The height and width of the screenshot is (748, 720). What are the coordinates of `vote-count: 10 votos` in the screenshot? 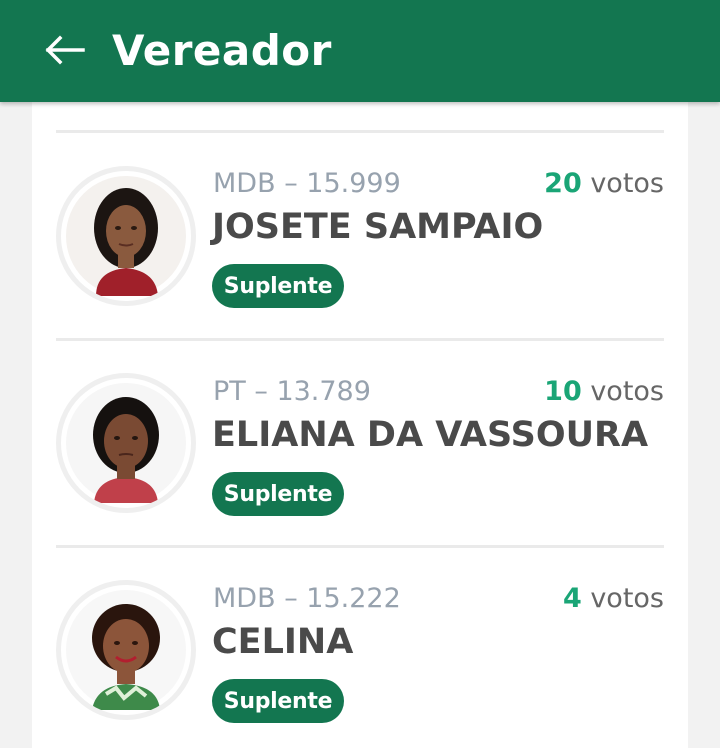 It's located at (604, 392).